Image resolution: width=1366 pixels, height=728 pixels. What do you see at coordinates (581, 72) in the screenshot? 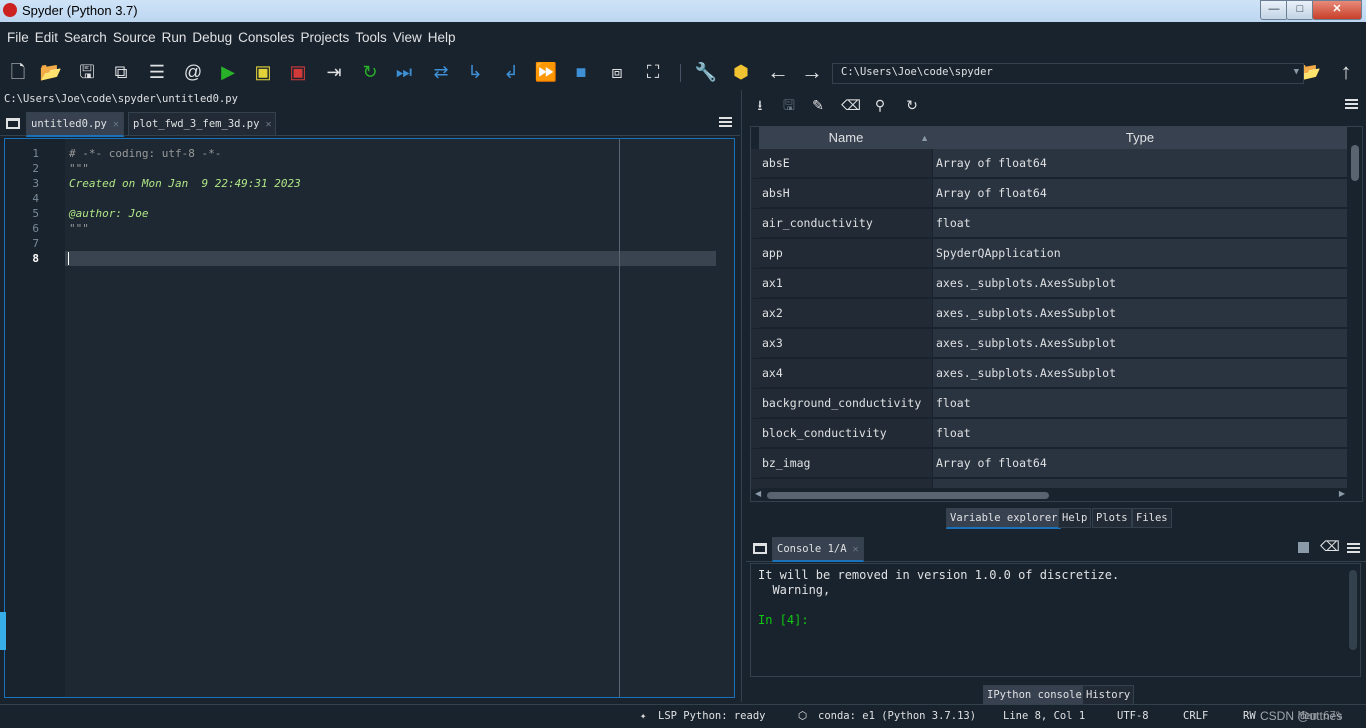
I see `stop-debug-icon: ■` at bounding box center [581, 72].